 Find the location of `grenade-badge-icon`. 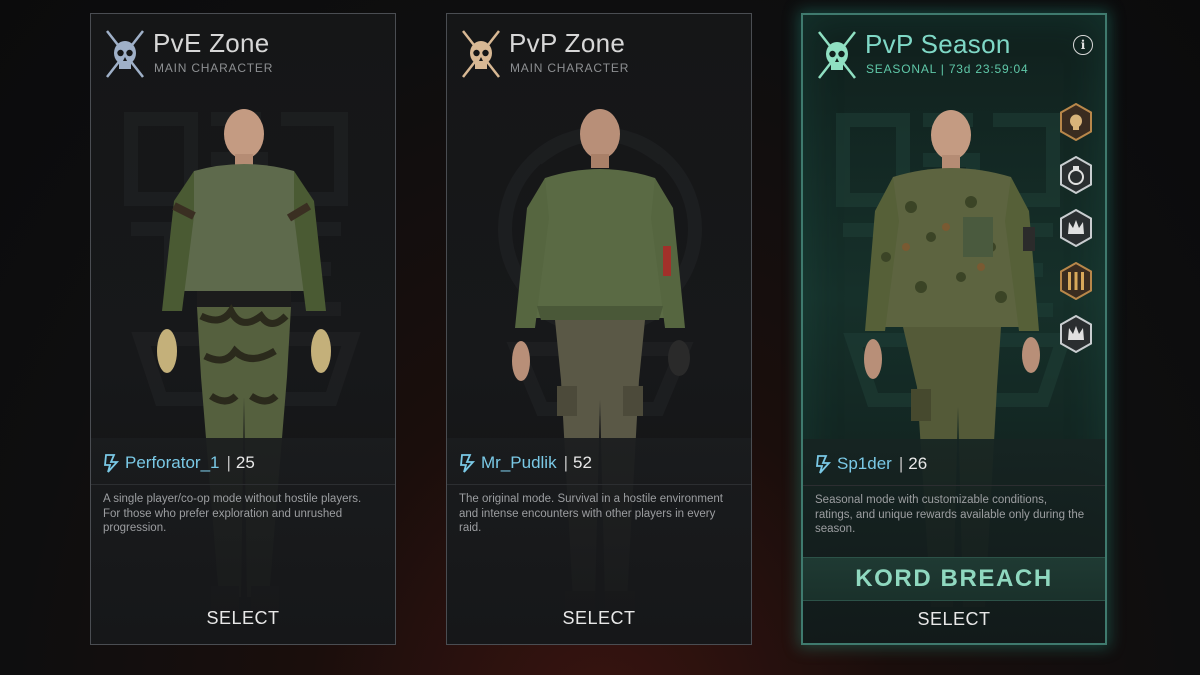

grenade-badge-icon is located at coordinates (1076, 175).